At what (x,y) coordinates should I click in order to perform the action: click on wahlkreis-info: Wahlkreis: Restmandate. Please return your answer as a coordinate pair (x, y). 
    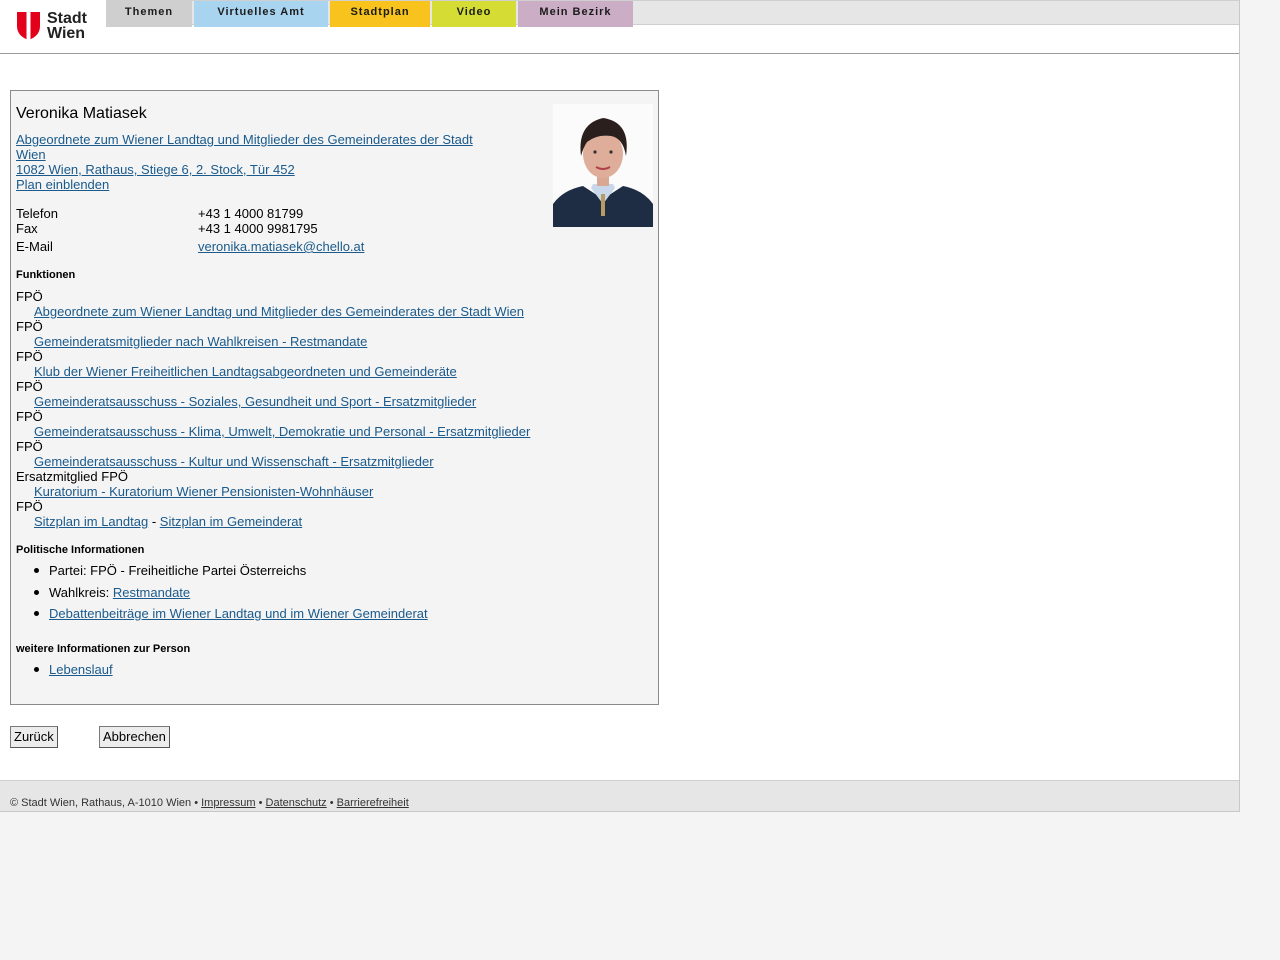
    Looking at the image, I should click on (119, 592).